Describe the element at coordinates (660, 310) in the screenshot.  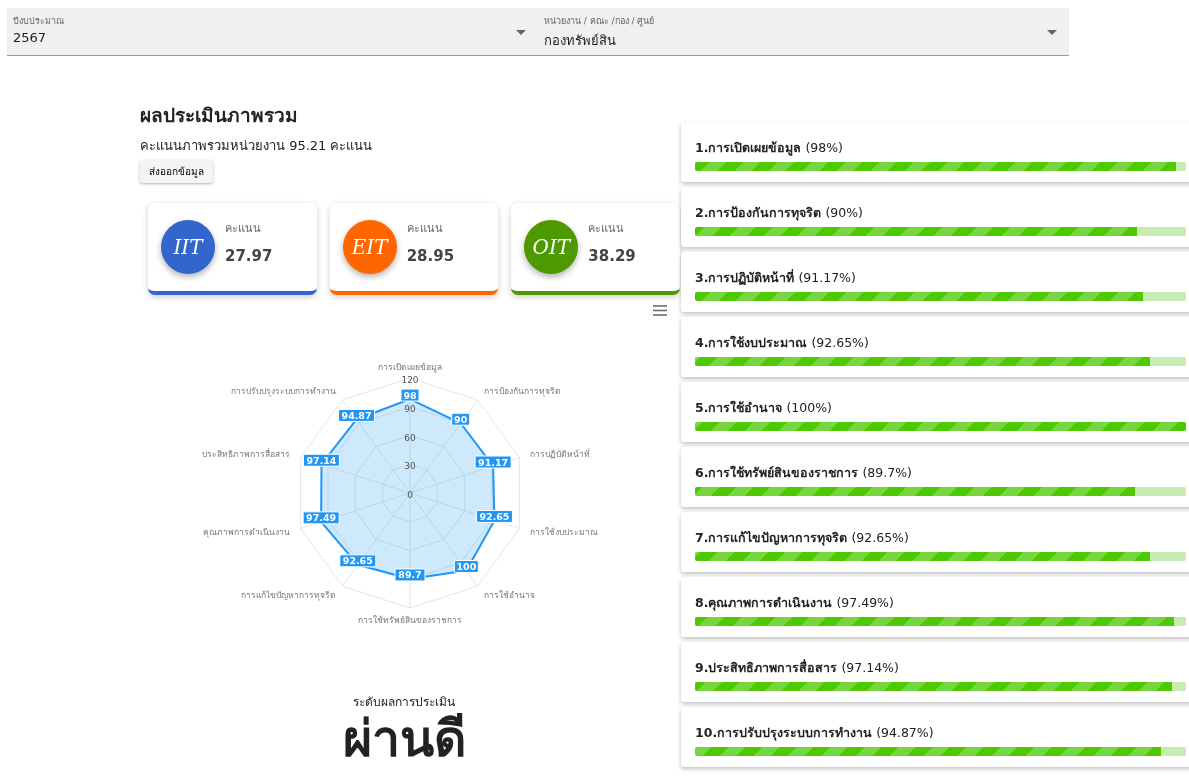
I see `menu-icon` at that location.